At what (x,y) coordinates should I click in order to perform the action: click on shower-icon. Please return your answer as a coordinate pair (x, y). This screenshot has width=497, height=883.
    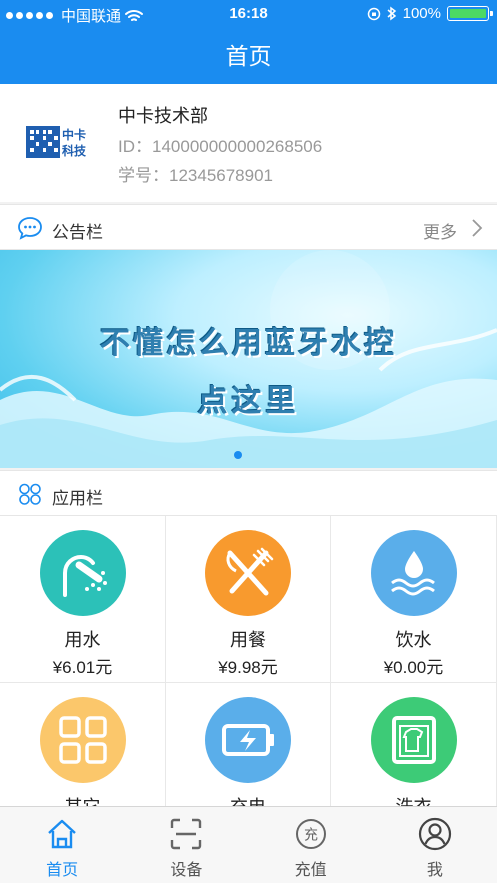
    Looking at the image, I should click on (84, 575).